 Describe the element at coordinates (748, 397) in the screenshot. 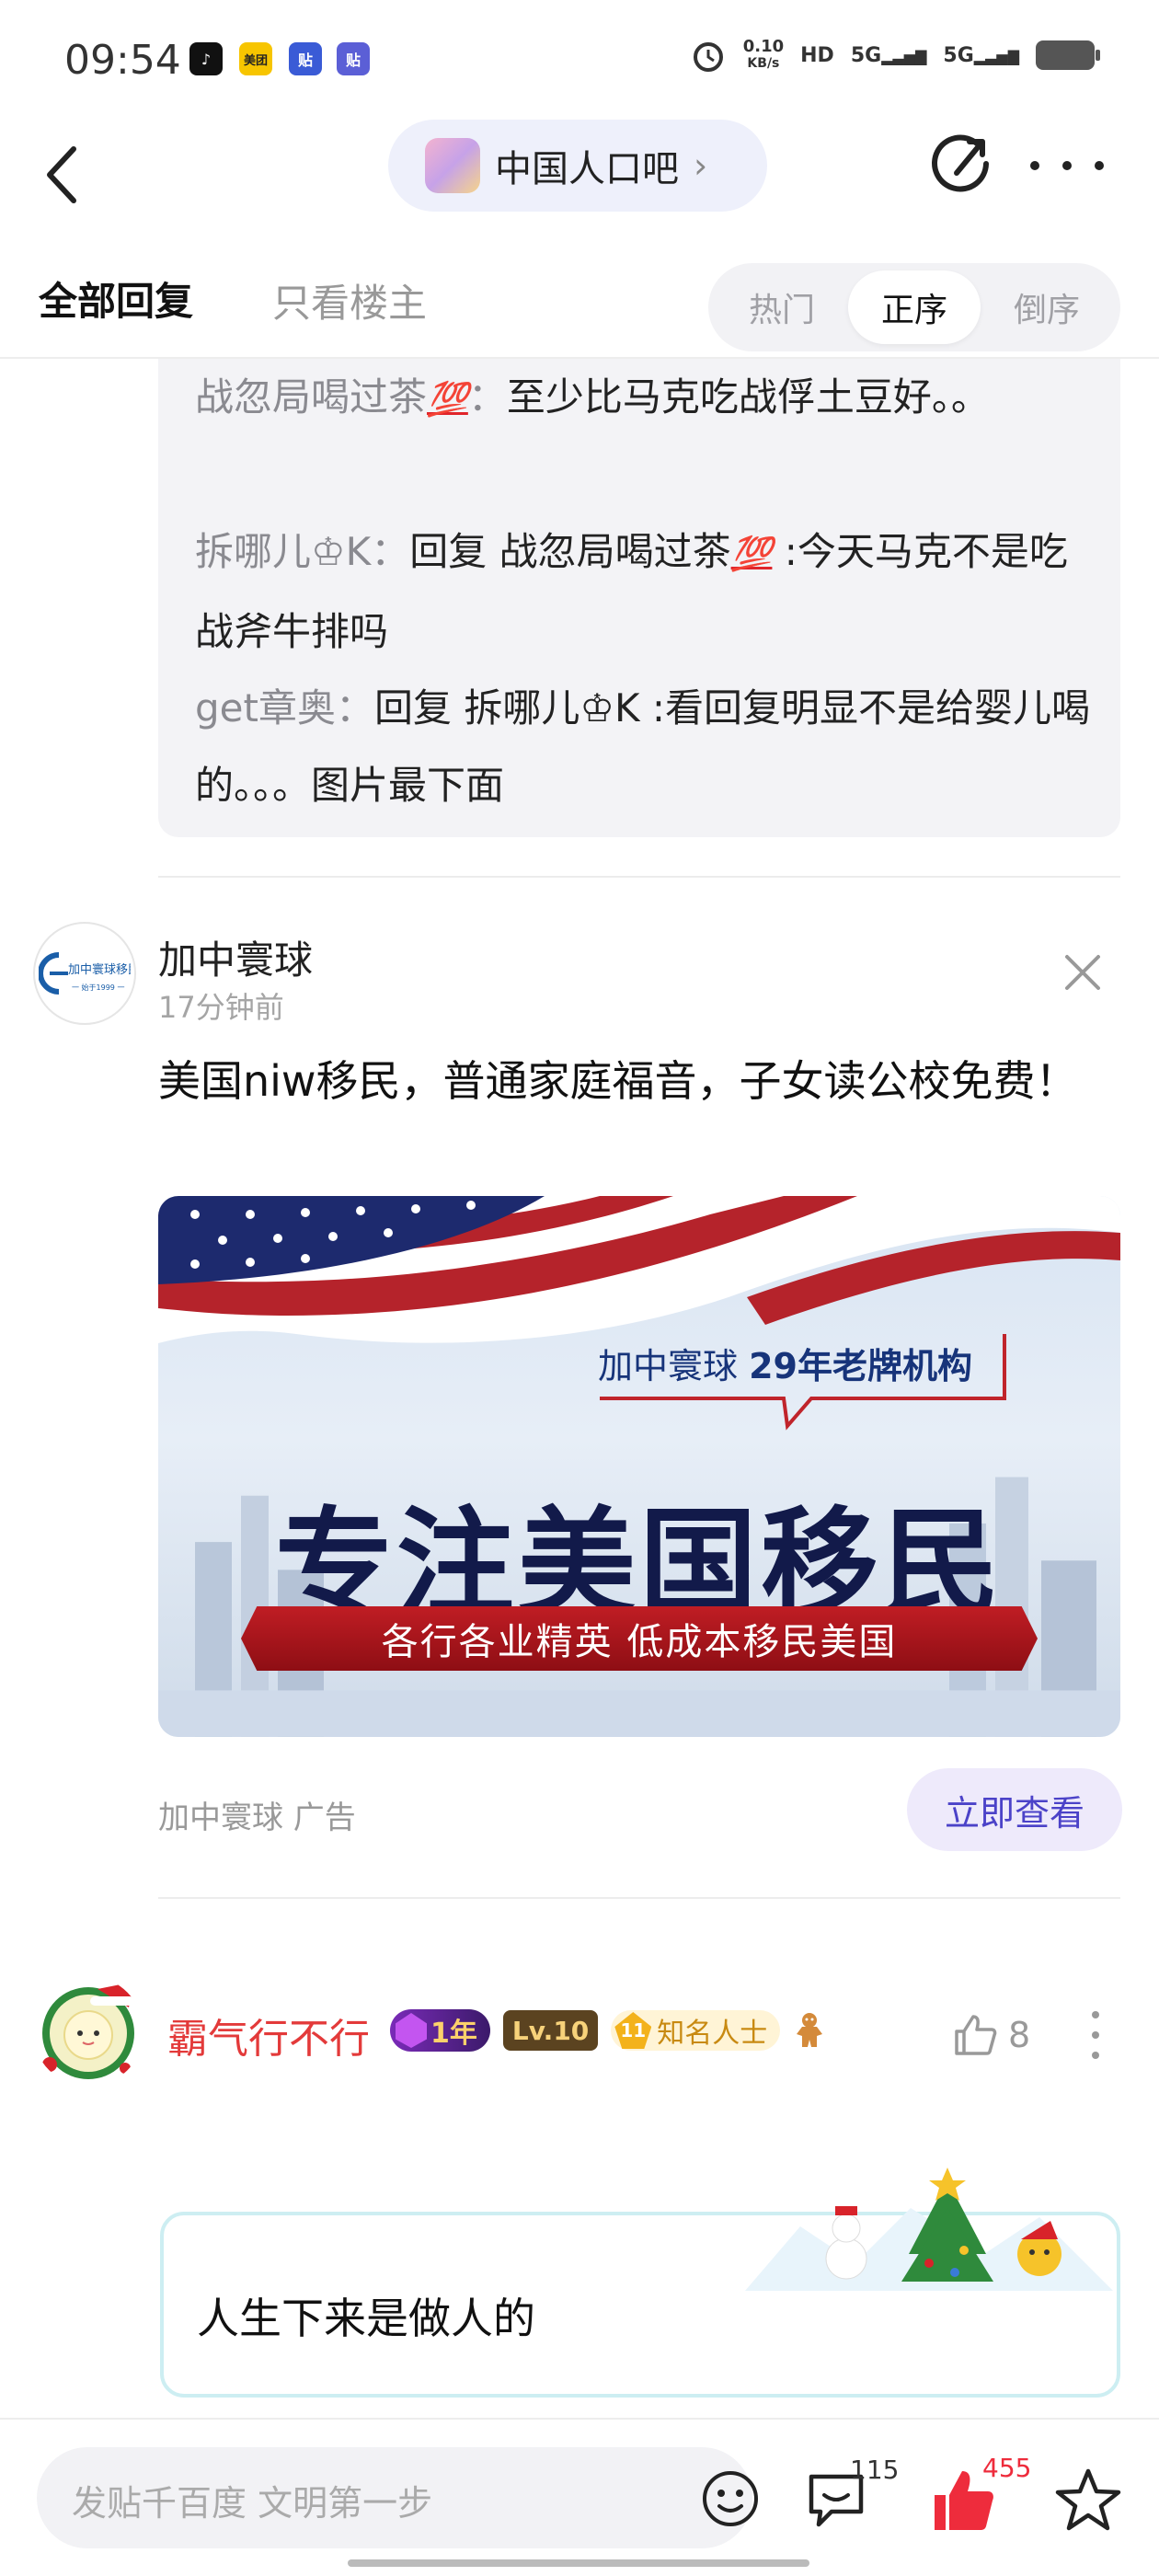

I see `sub-reply-text: 至少比马克吃战俘土豆好。。` at that location.